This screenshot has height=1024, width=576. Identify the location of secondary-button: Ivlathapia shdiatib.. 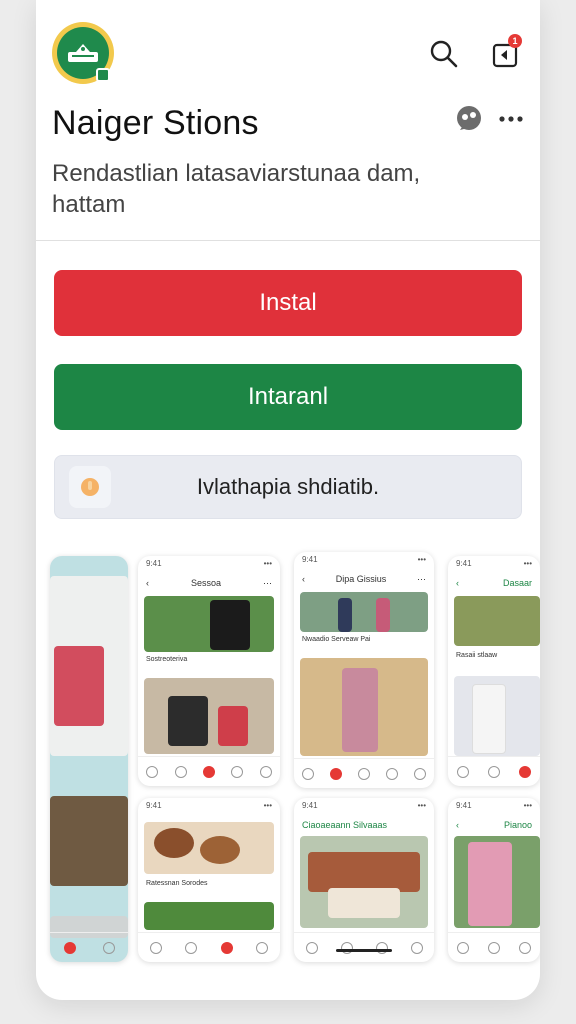
(288, 487).